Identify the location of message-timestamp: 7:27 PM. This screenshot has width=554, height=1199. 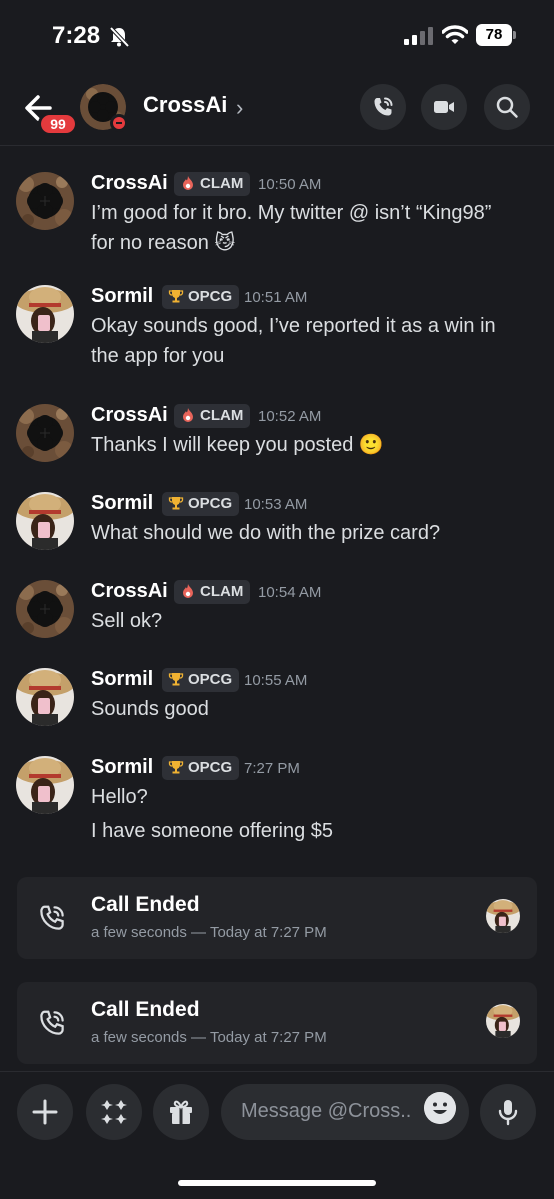
(272, 768).